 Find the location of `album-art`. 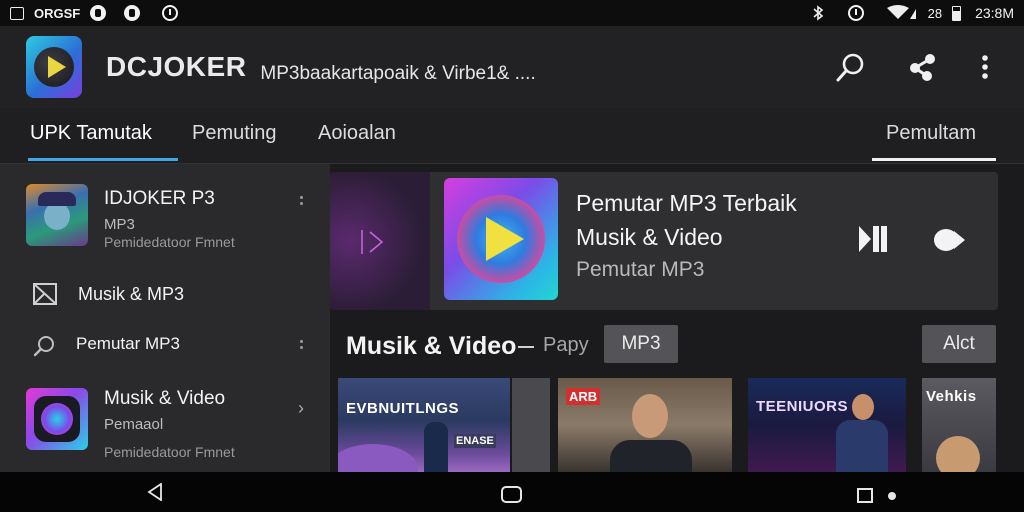

album-art is located at coordinates (501, 239).